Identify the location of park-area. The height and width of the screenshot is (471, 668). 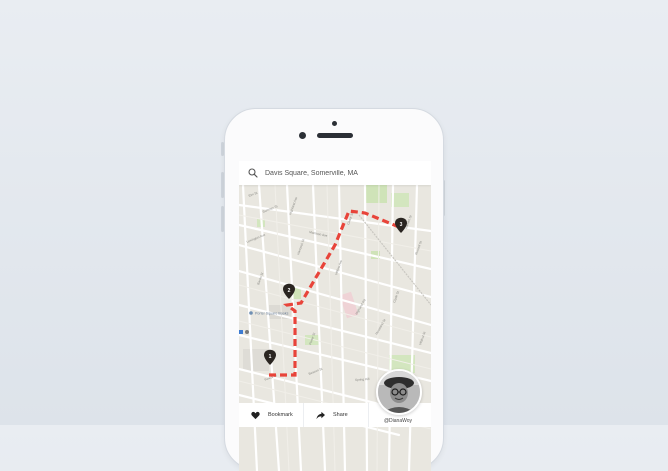
(376, 194).